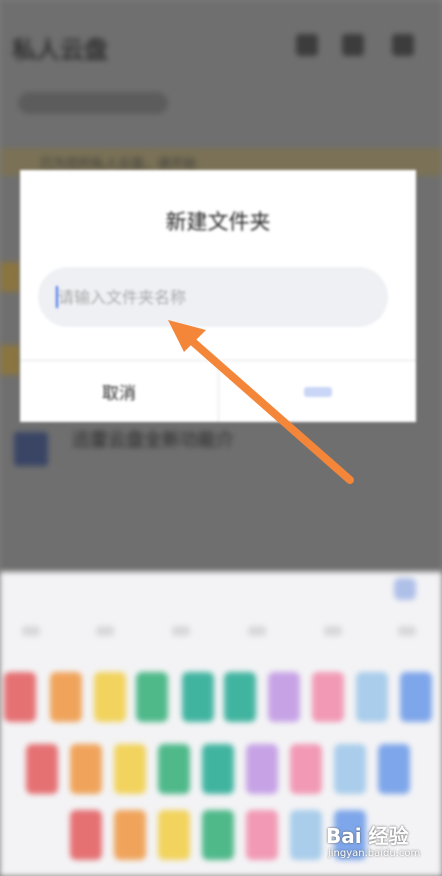 The width and height of the screenshot is (442, 876). What do you see at coordinates (374, 853) in the screenshot?
I see `watermark-url: jingyan.baidu.com` at bounding box center [374, 853].